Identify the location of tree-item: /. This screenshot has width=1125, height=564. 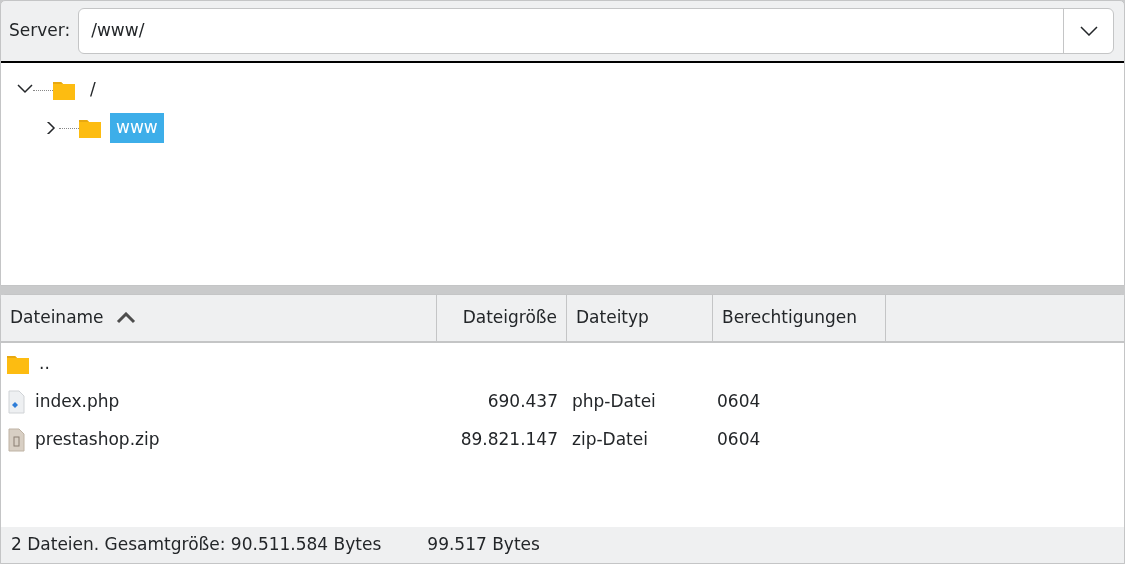
(93, 90).